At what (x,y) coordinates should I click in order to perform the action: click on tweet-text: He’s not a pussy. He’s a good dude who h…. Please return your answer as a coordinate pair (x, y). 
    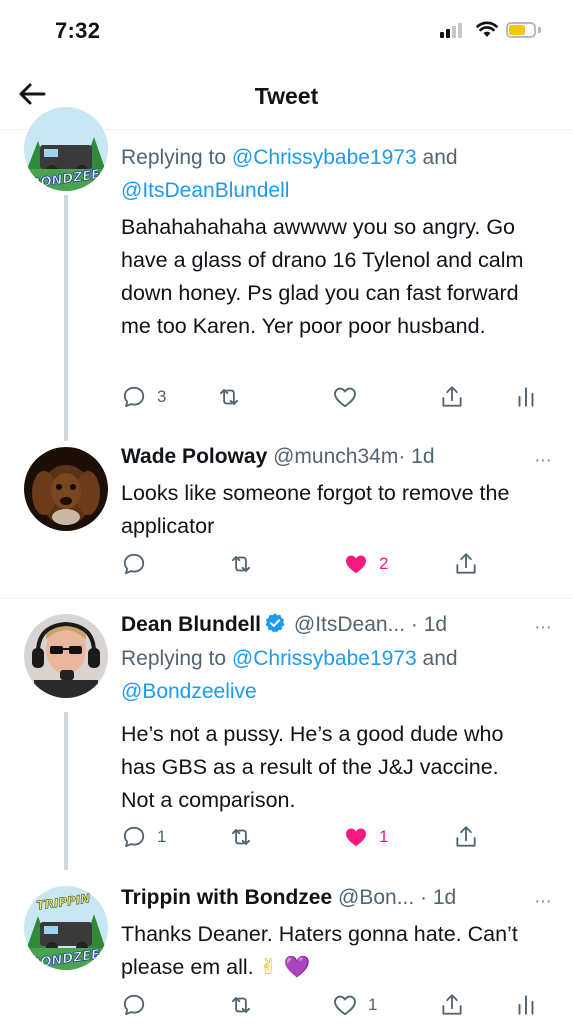
    Looking at the image, I should click on (312, 767).